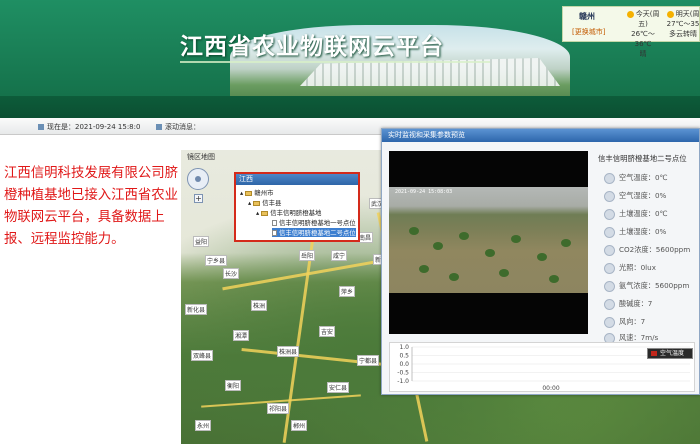  I want to click on thermometer-icon, so click(609, 178).